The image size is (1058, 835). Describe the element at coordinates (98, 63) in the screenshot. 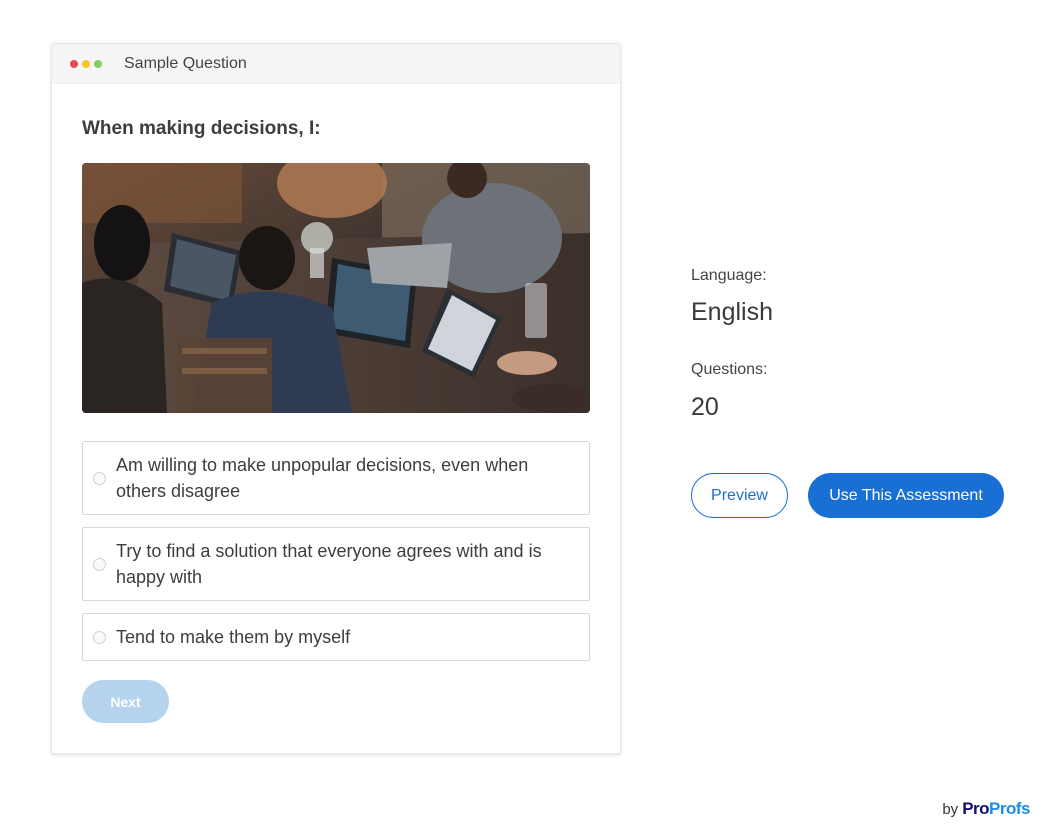

I see `window-dot-green` at that location.